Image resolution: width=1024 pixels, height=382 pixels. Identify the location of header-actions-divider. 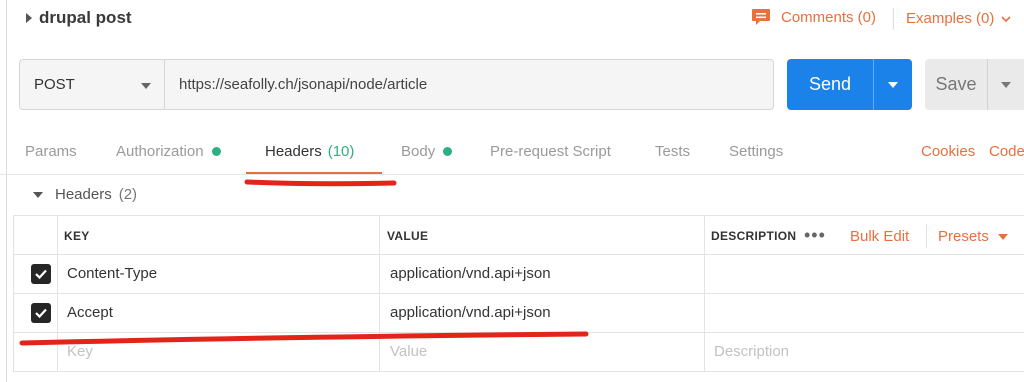
(926, 236).